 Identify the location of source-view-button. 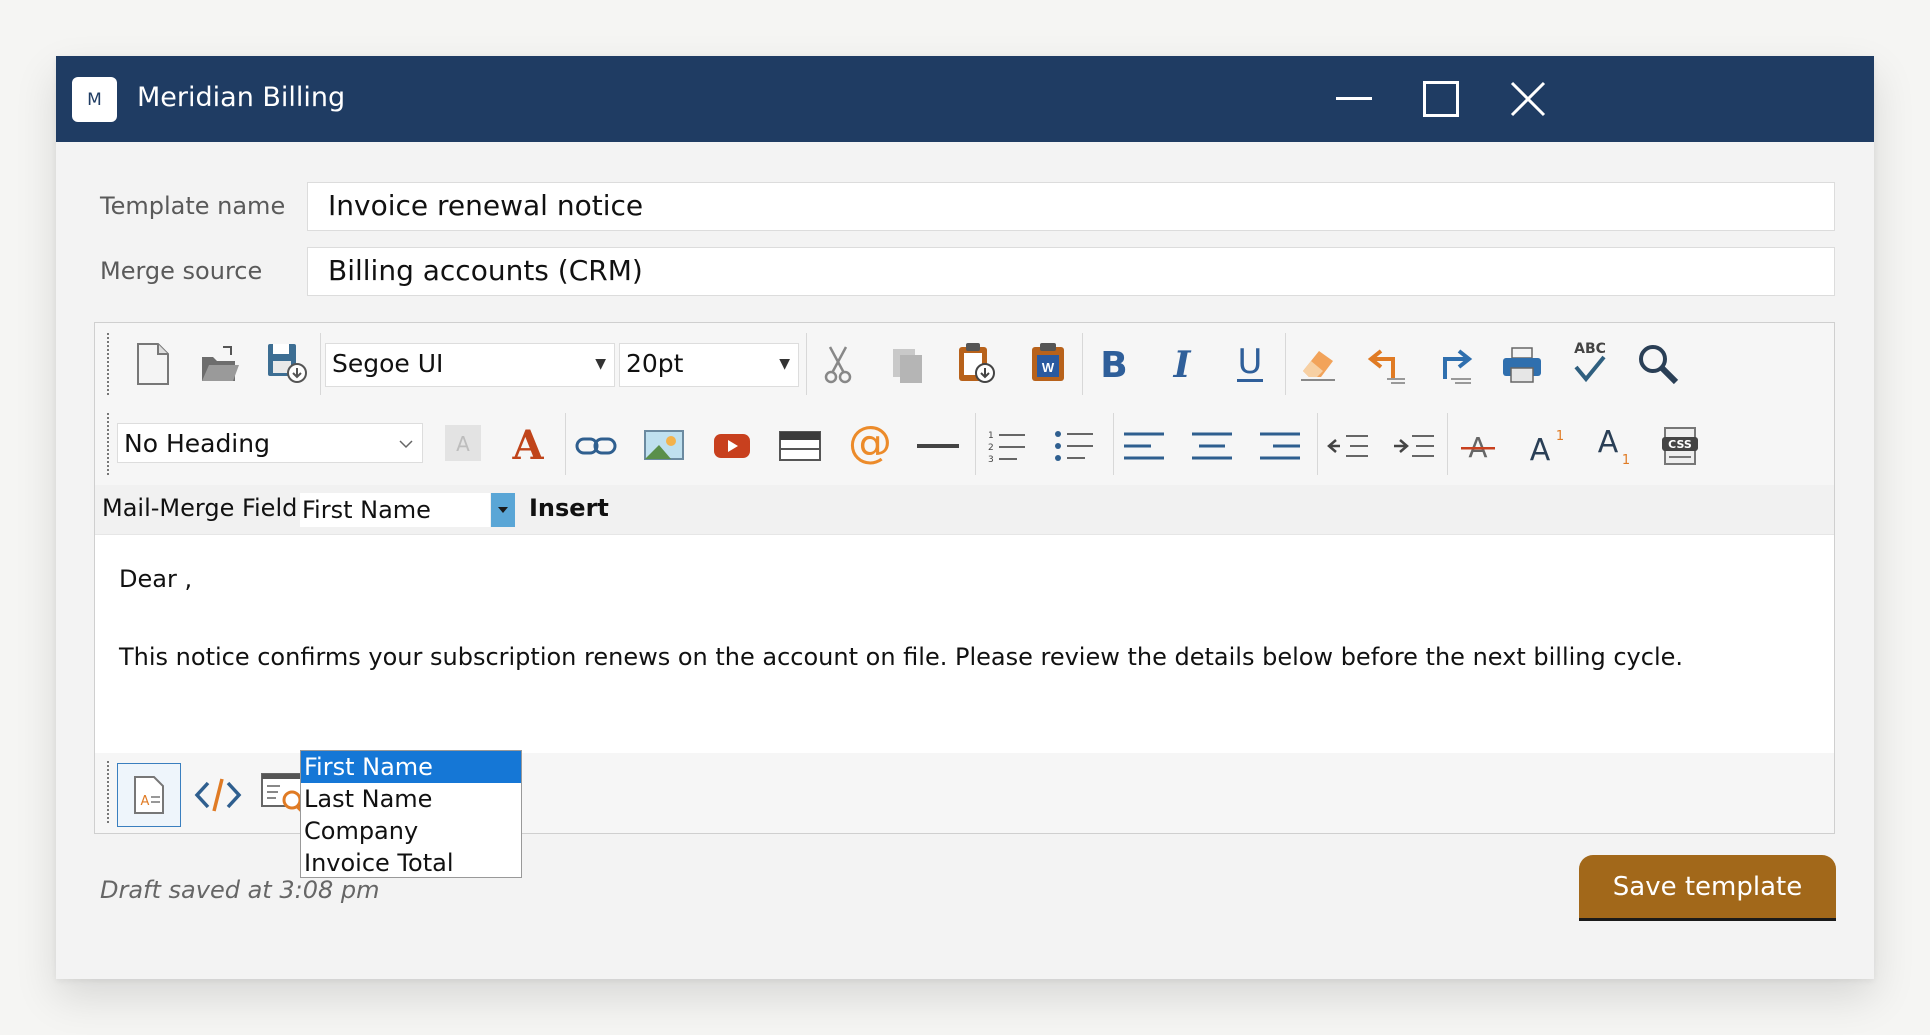
(218, 795).